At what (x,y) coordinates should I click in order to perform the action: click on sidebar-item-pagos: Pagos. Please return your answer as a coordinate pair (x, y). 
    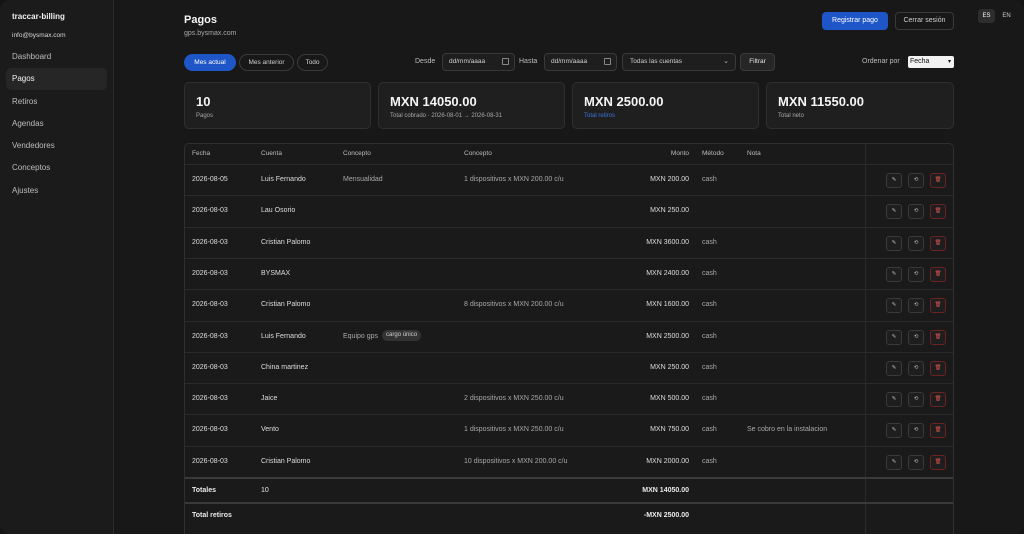
    Looking at the image, I should click on (56, 79).